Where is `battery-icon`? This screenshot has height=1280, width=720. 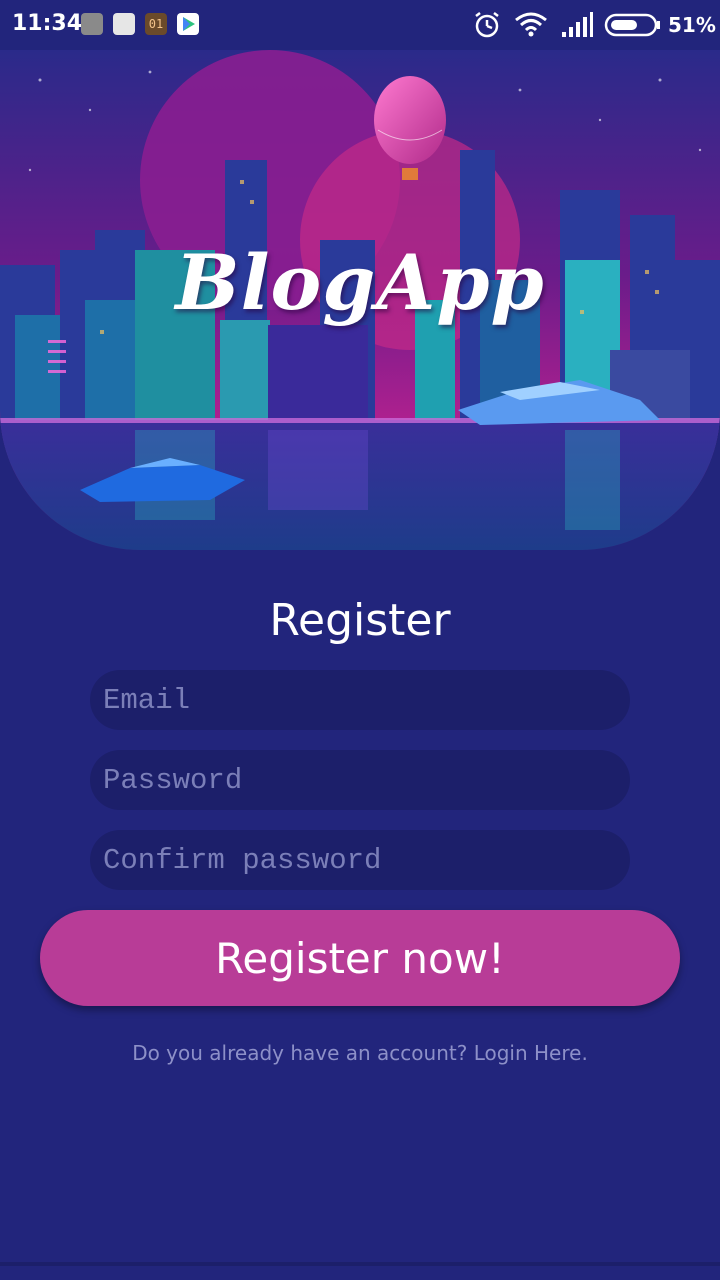 battery-icon is located at coordinates (632, 25).